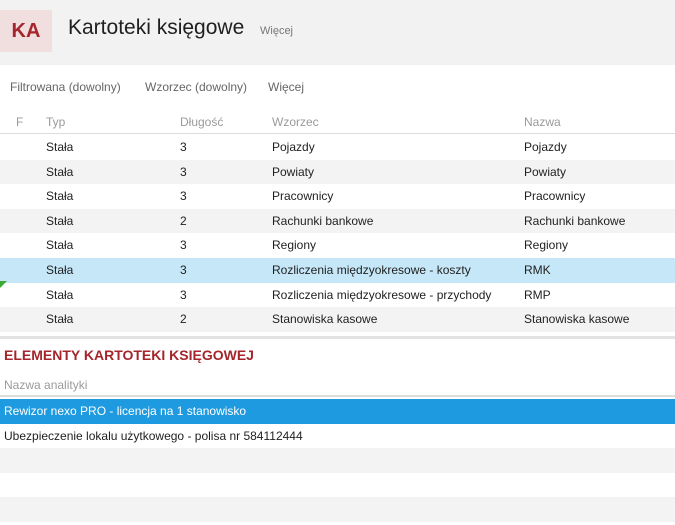  Describe the element at coordinates (337, 385) in the screenshot. I see `elements-grid-header: Nazwa analityki` at that location.